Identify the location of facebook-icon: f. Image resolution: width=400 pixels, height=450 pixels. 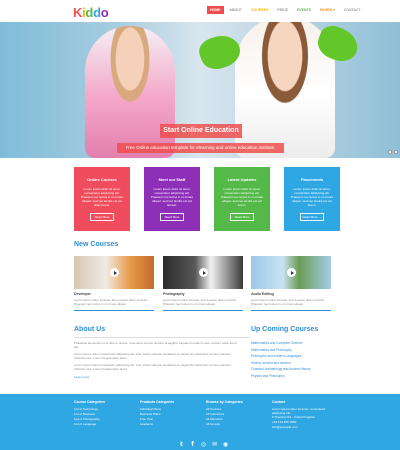
(192, 444).